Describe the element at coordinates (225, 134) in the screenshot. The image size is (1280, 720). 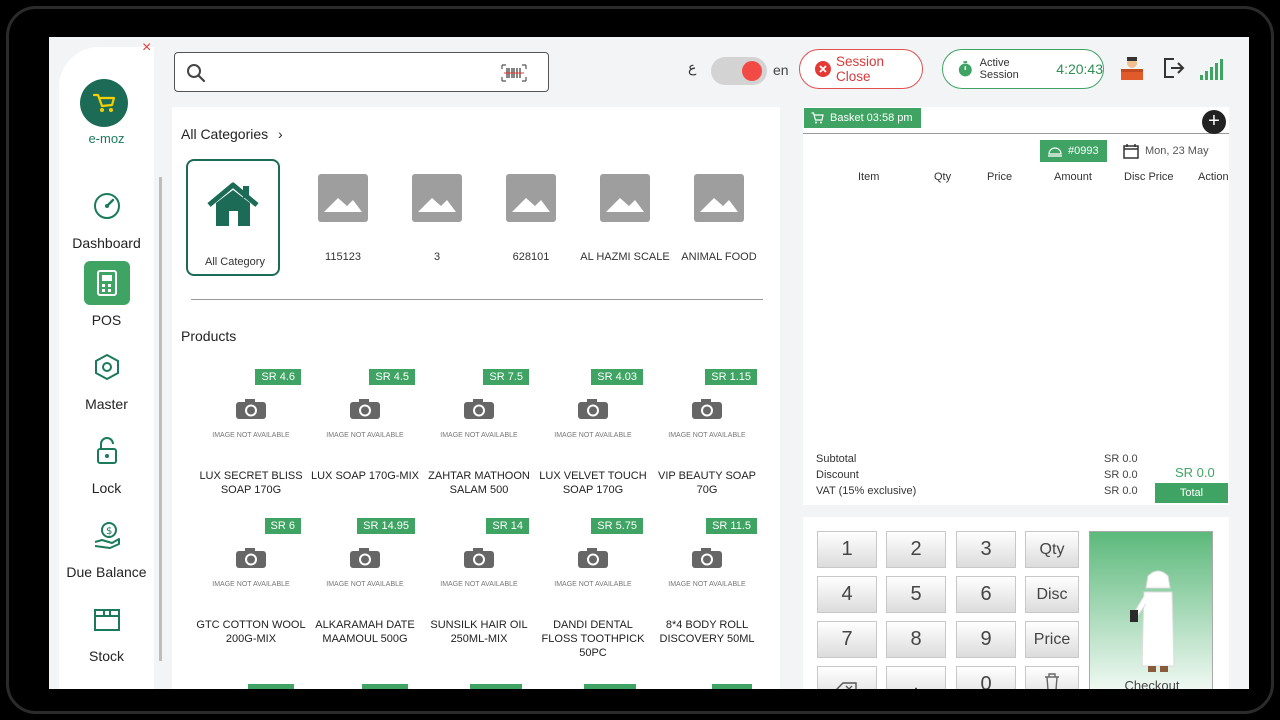
I see `categories-title: All Categories` at that location.